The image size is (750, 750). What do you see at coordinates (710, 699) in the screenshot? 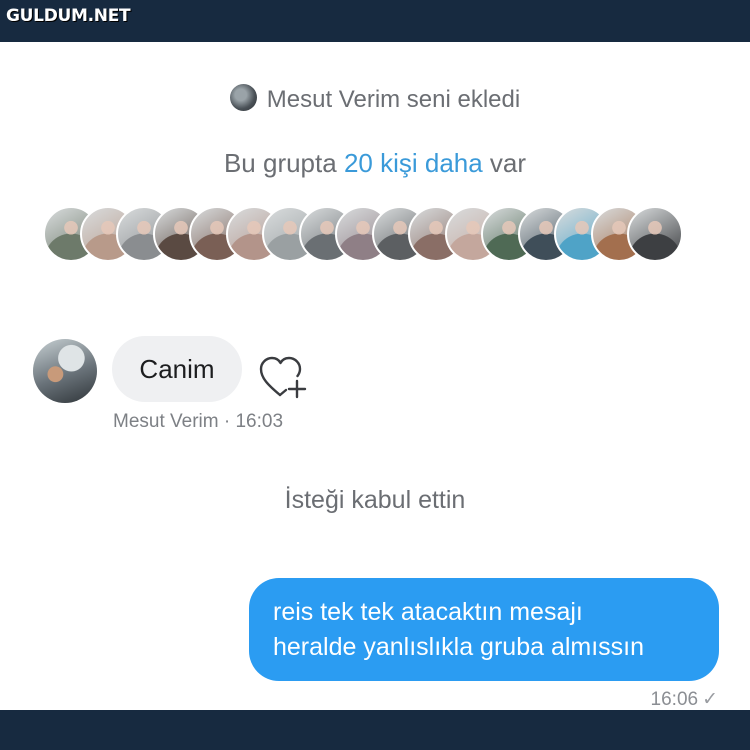
I see `seen-check-icon: ✓` at bounding box center [710, 699].